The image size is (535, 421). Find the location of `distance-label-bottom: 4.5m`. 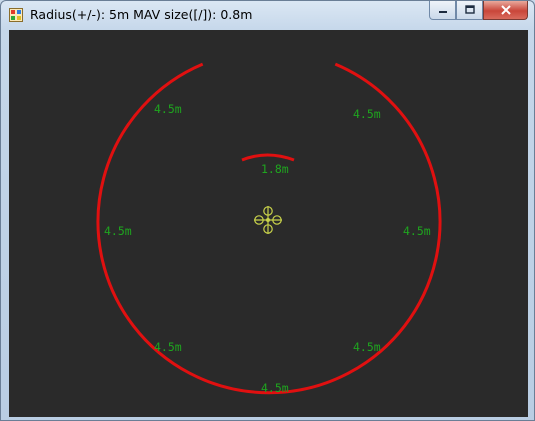

distance-label-bottom: 4.5m is located at coordinates (275, 388).